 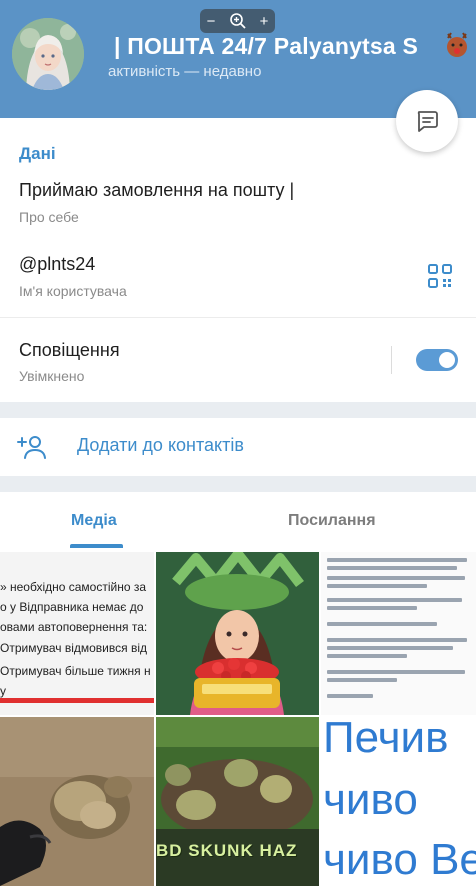 I want to click on reindeer-emoji-icon, so click(x=457, y=44).